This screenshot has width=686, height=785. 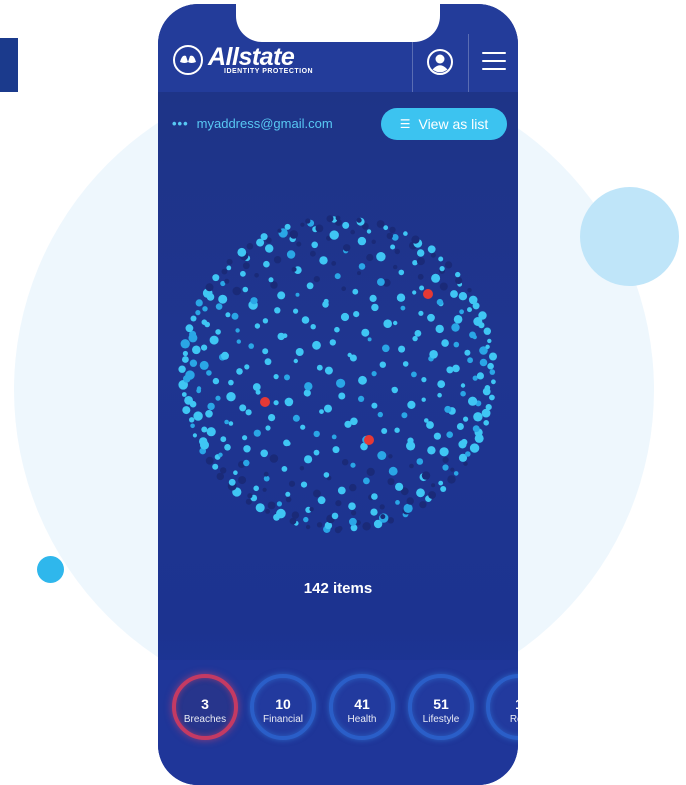 I want to click on more-dots-icon: •••, so click(x=180, y=123).